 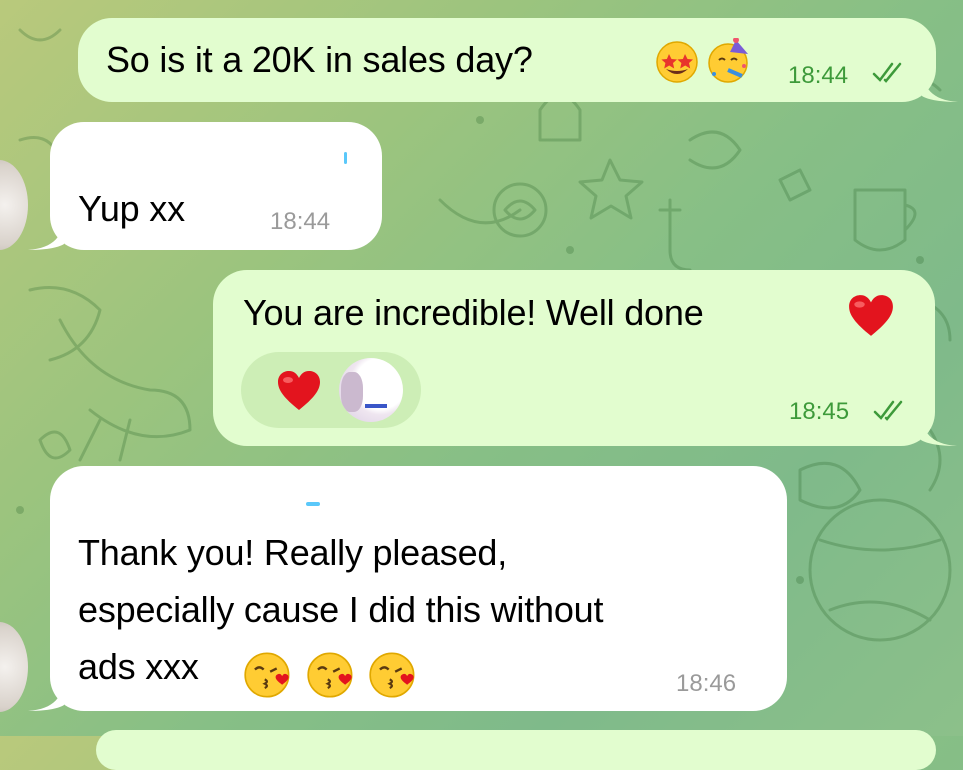 I want to click on reactor-avatar, so click(x=371, y=390).